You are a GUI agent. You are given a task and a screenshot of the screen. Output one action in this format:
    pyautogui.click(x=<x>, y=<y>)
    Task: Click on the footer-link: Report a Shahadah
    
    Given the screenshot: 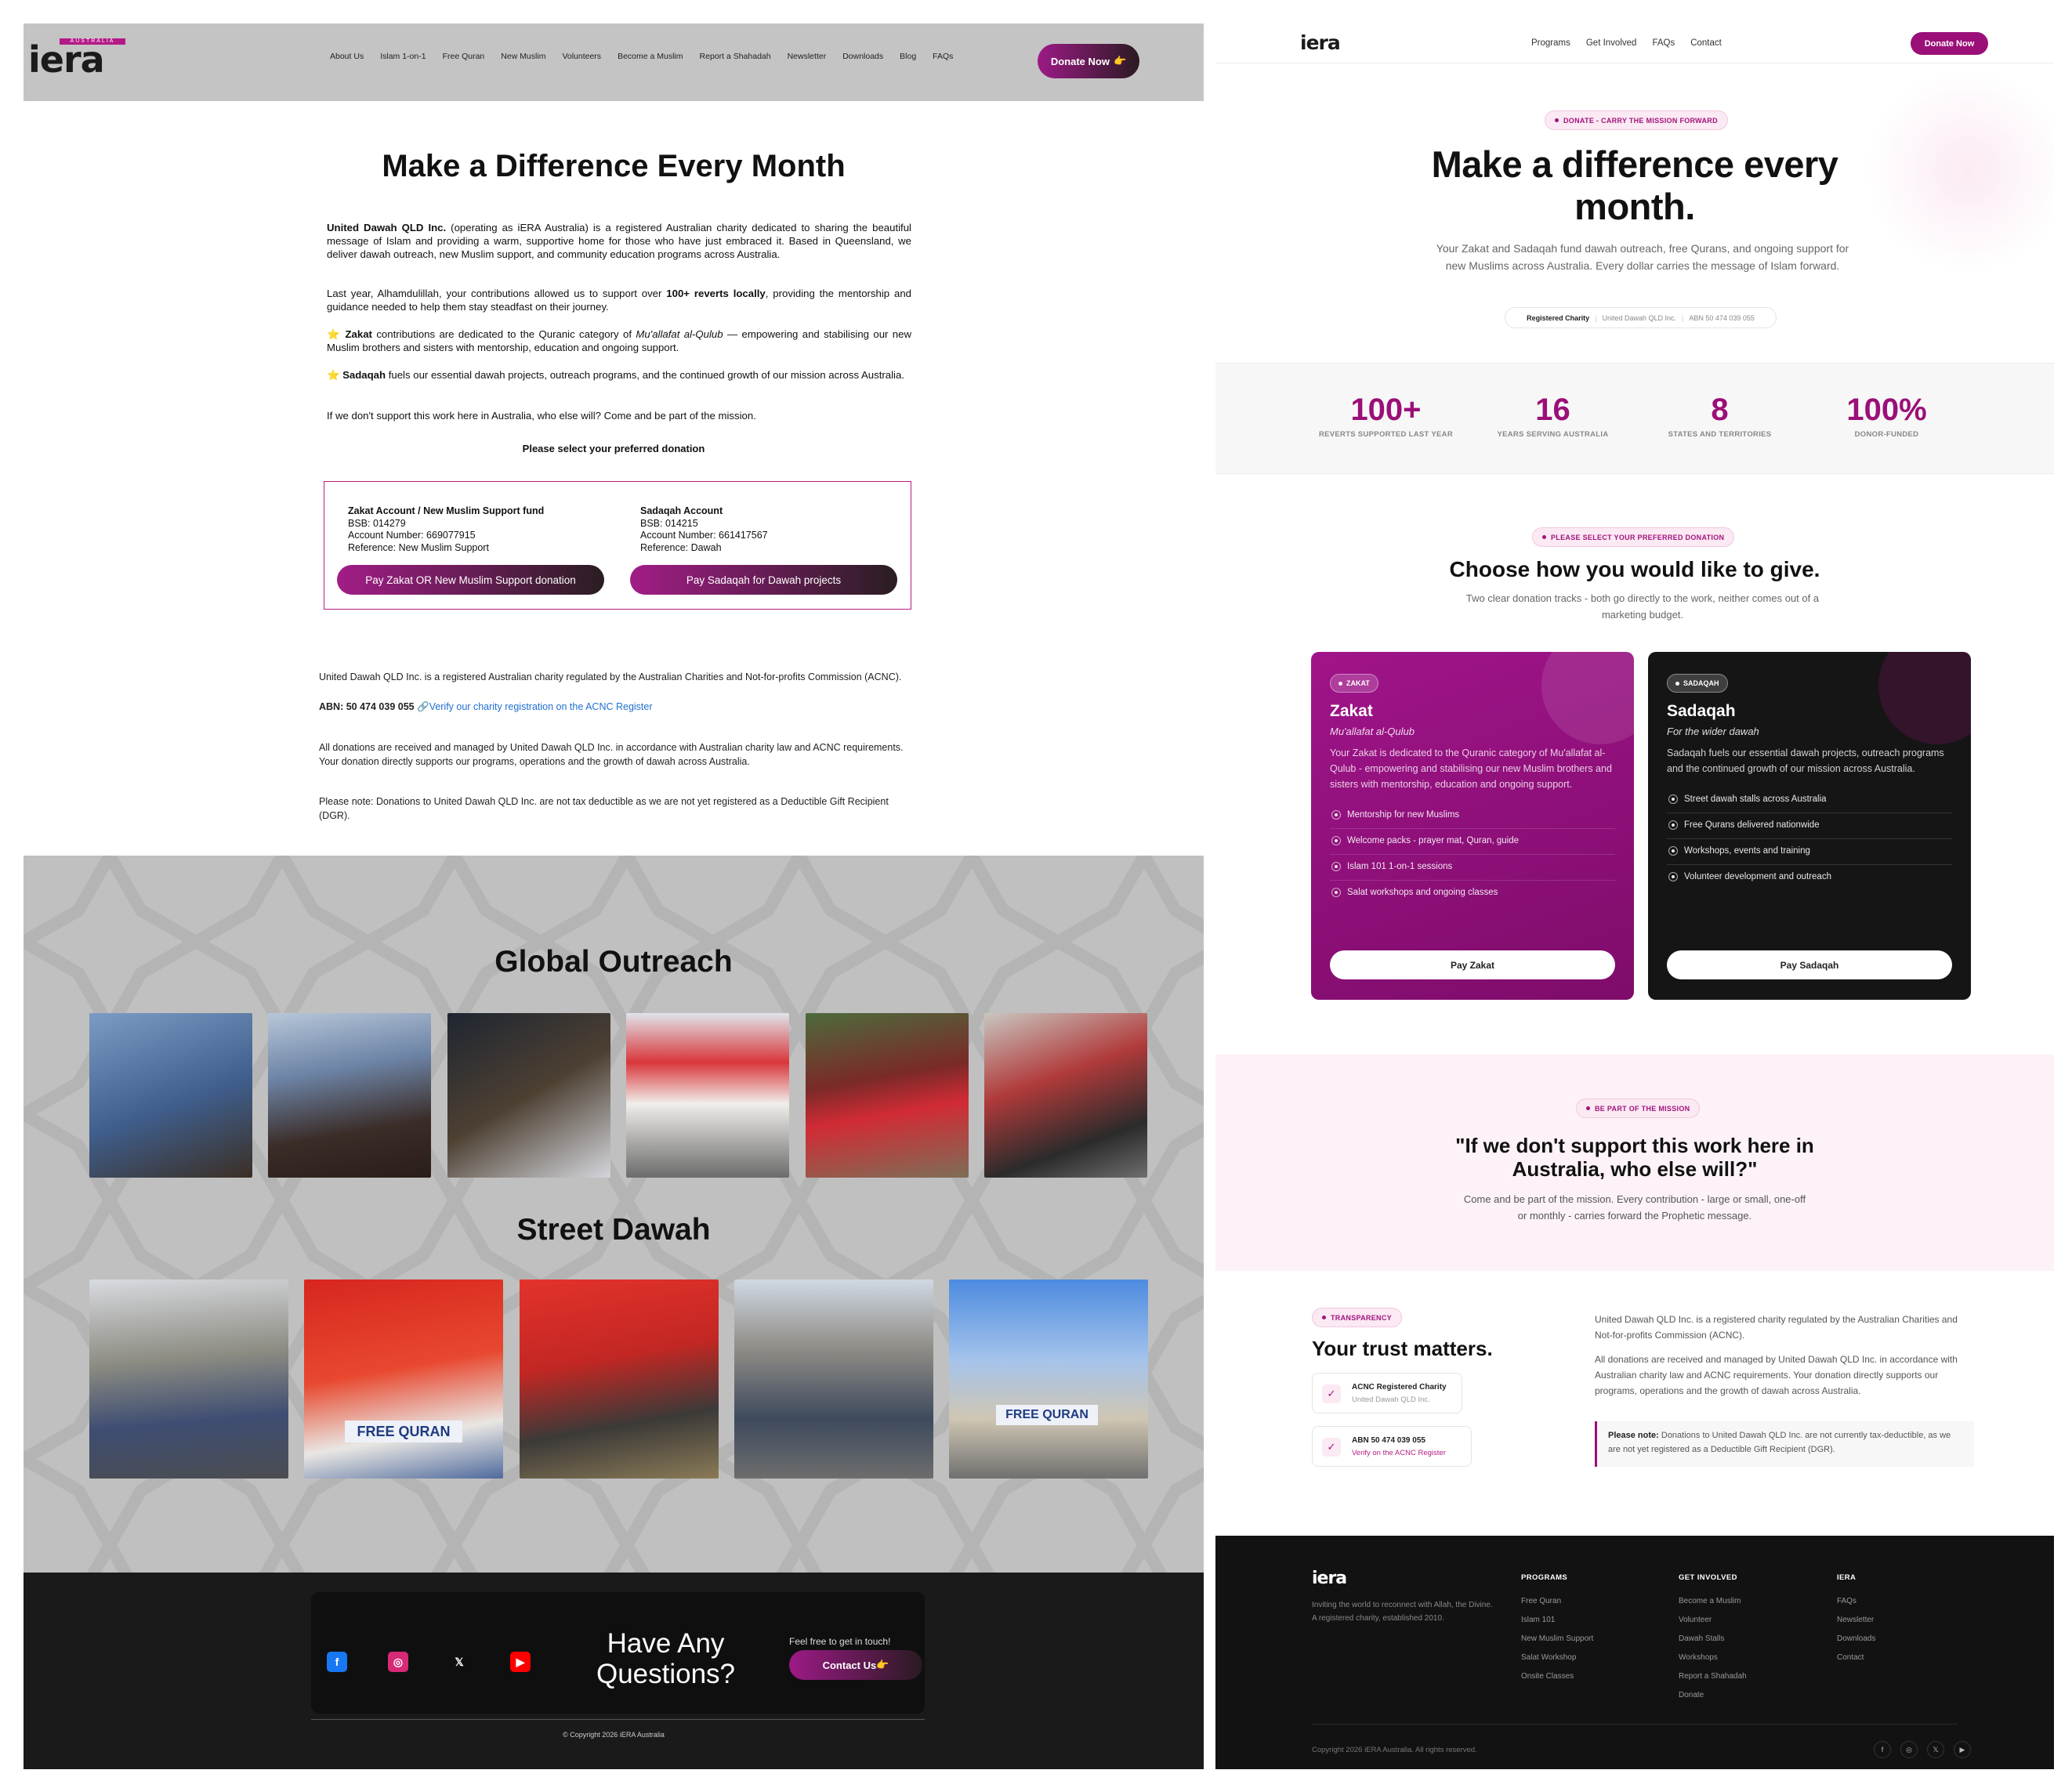 What is the action you would take?
    pyautogui.click(x=1713, y=1677)
    